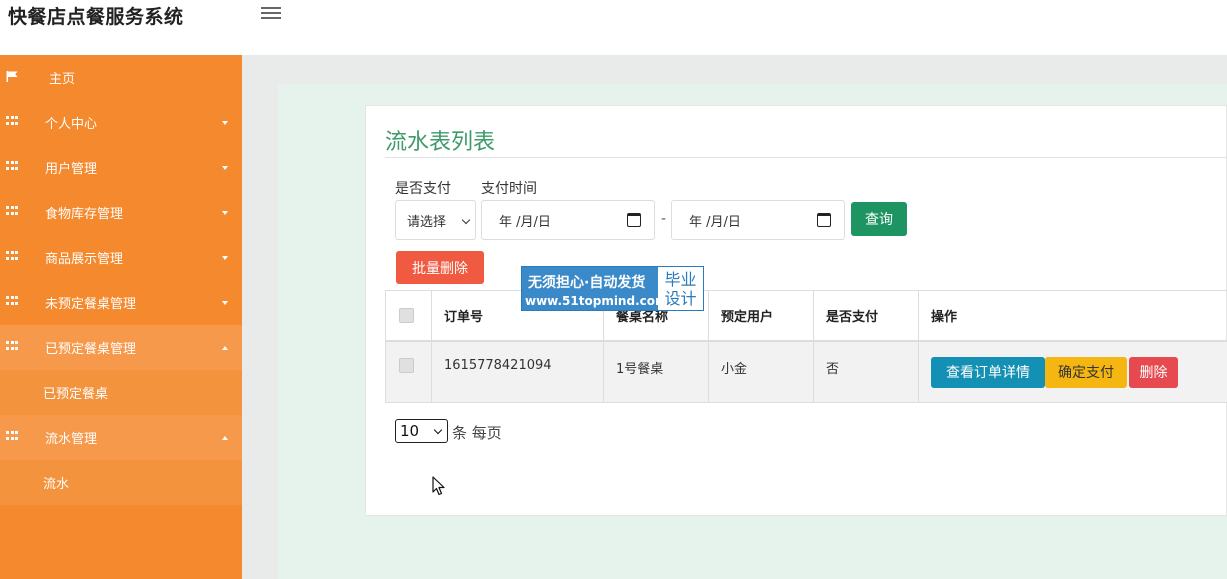 This screenshot has width=1227, height=579. What do you see at coordinates (1086, 372) in the screenshot?
I see `confirm-payment-button: 确定支付` at bounding box center [1086, 372].